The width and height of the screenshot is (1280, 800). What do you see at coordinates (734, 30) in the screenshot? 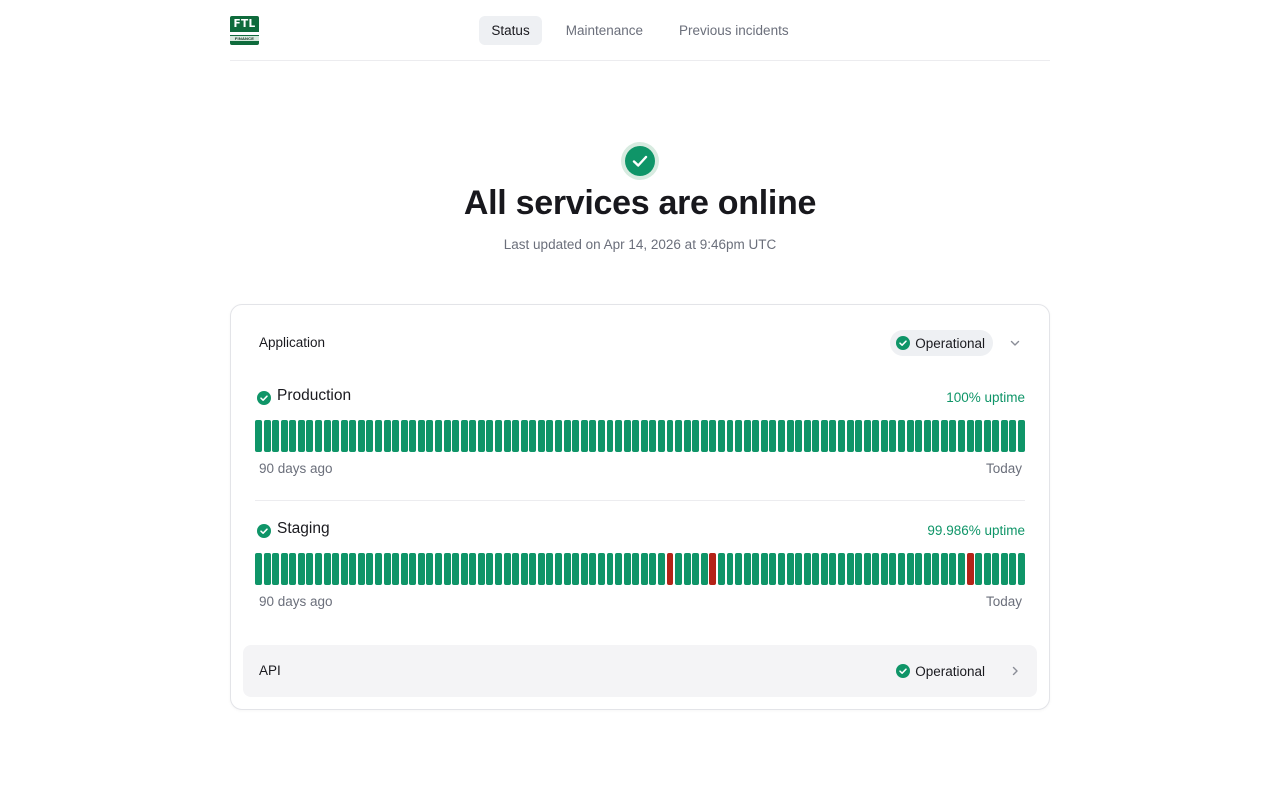
I see `nav-tab-previous-incidents: Previous incidents` at bounding box center [734, 30].